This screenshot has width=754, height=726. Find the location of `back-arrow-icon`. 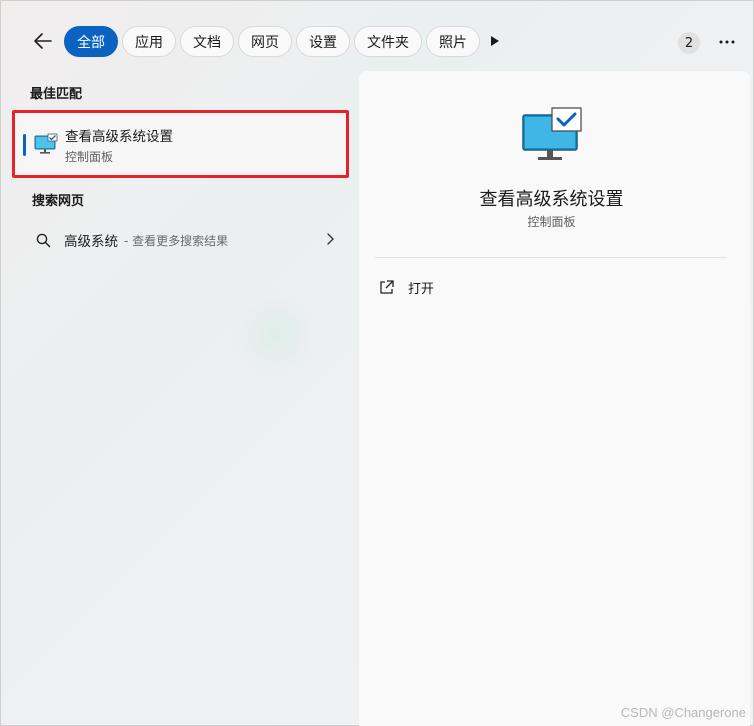

back-arrow-icon is located at coordinates (43, 41).